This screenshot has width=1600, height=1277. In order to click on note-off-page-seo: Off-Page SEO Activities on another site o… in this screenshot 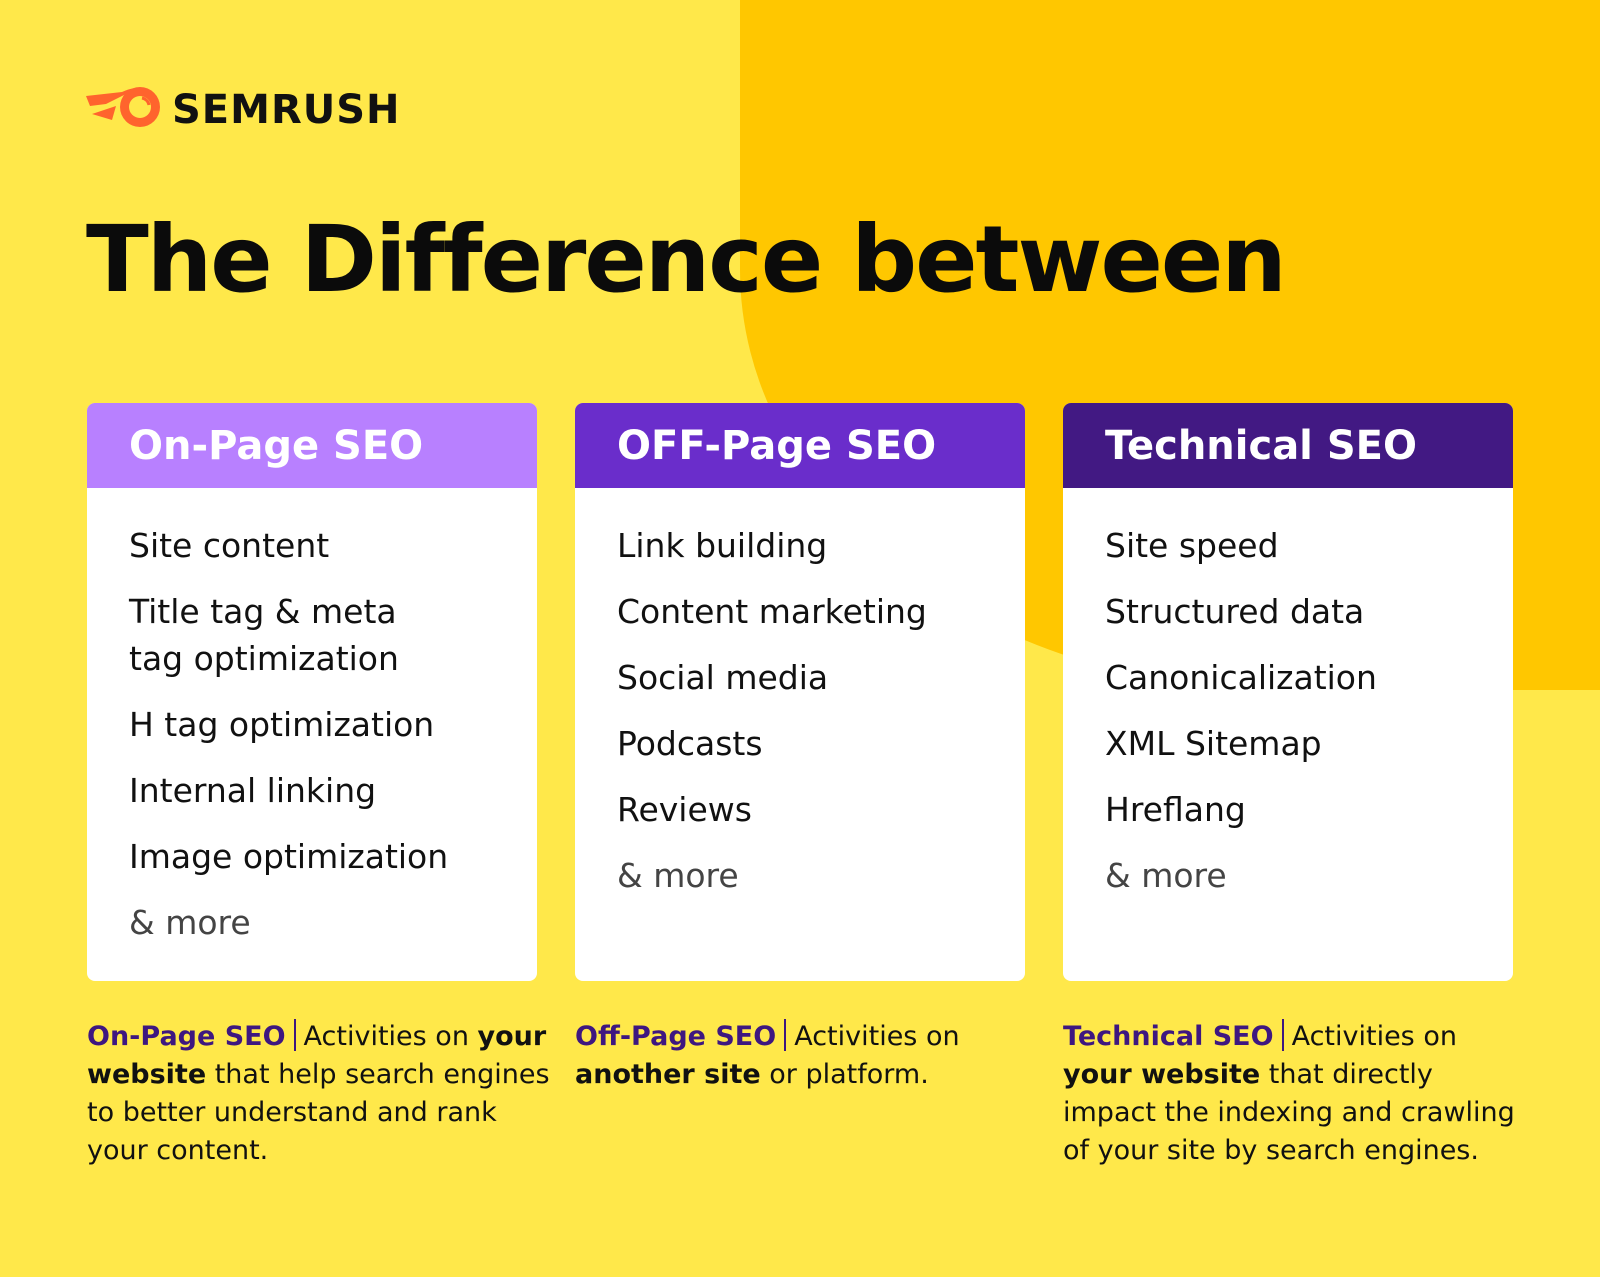, I will do `click(775, 1056)`.